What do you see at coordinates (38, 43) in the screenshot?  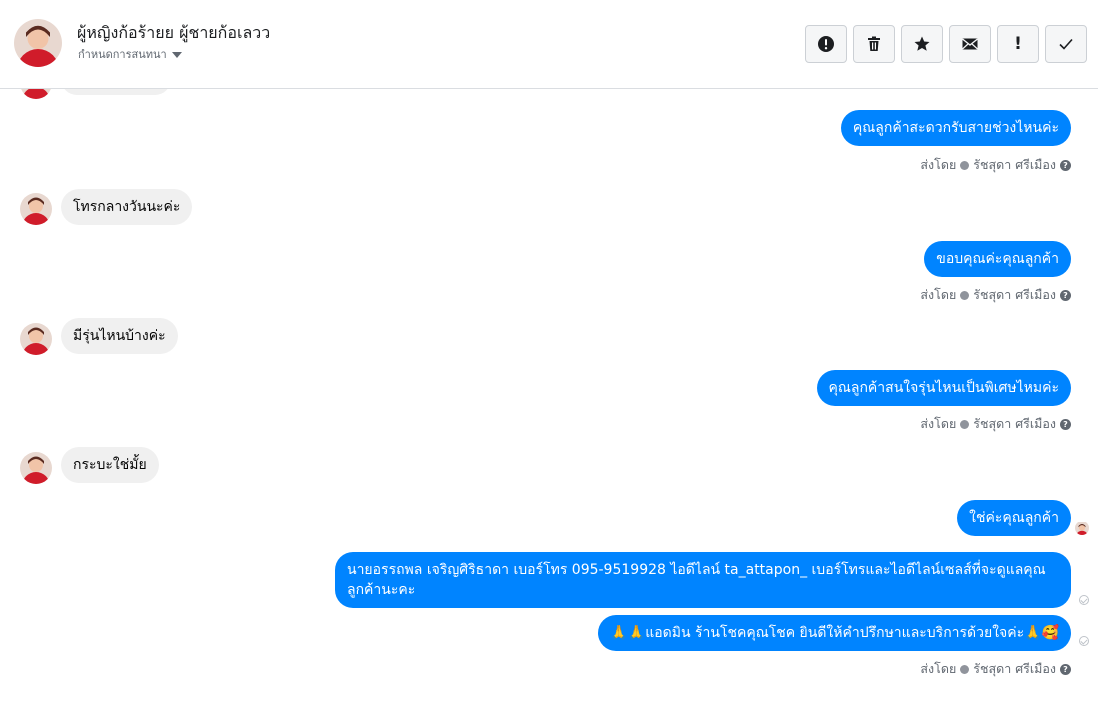 I see `contact-avatar` at bounding box center [38, 43].